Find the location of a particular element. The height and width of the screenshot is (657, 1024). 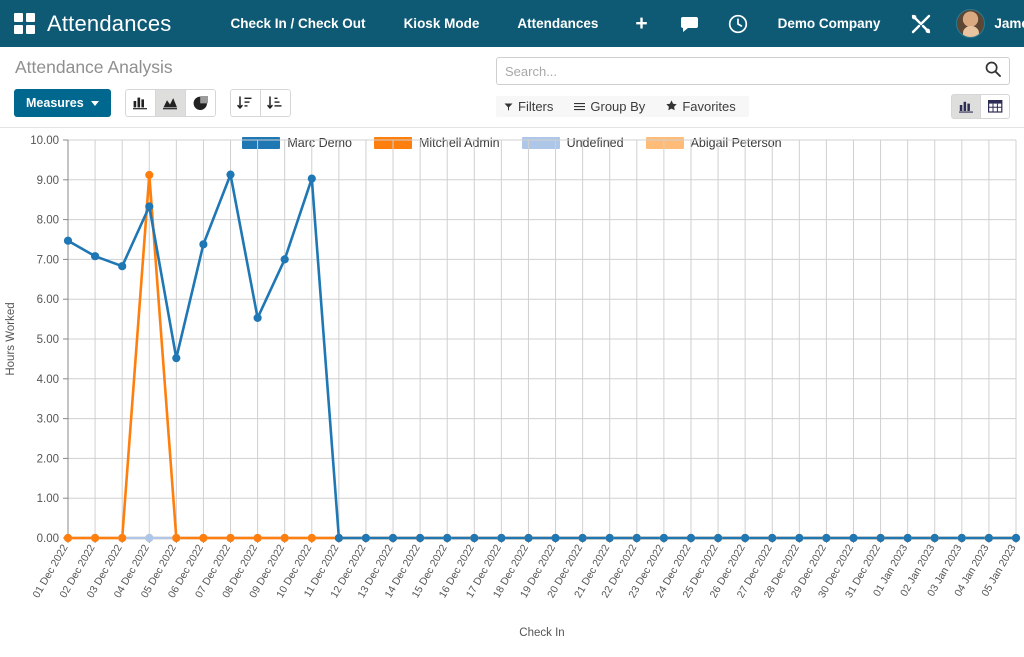

favorites-button: Favorites is located at coordinates (703, 106).